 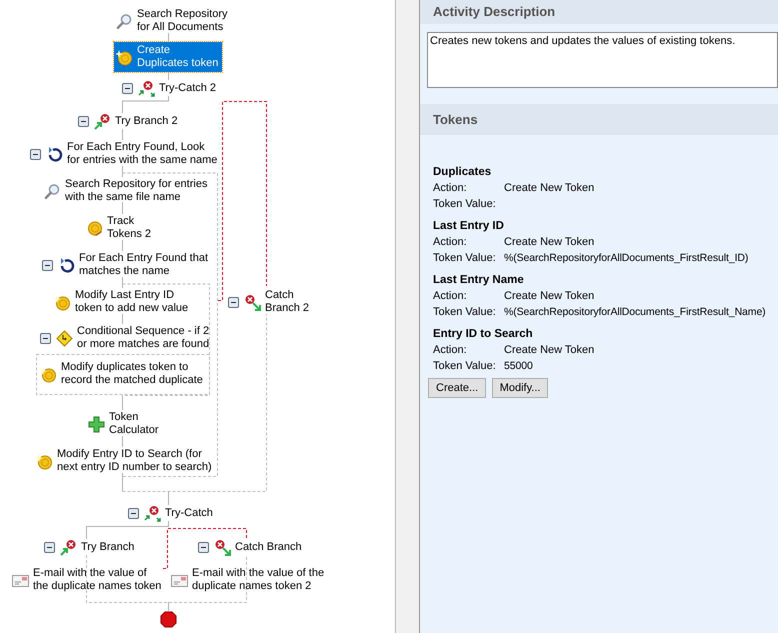 I want to click on token-name: Entry ID to Search, so click(x=483, y=334).